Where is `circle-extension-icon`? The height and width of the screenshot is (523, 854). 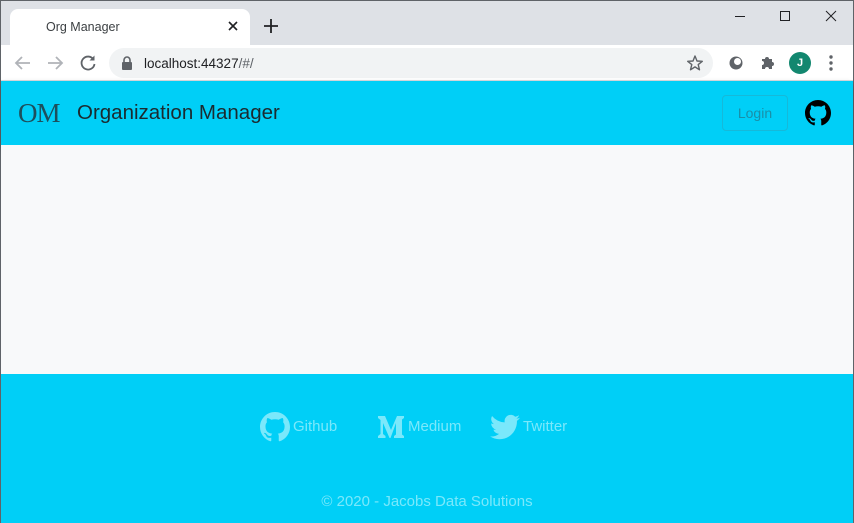
circle-extension-icon is located at coordinates (736, 63).